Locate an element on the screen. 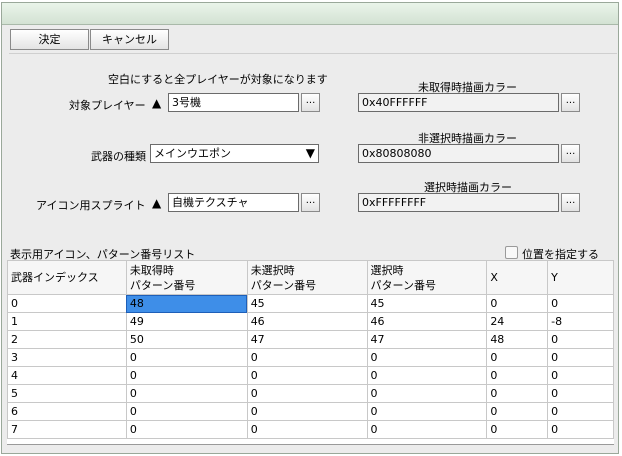 Image resolution: width=622 pixels, height=456 pixels. table-cell-weapon-index: 0 is located at coordinates (67, 303).